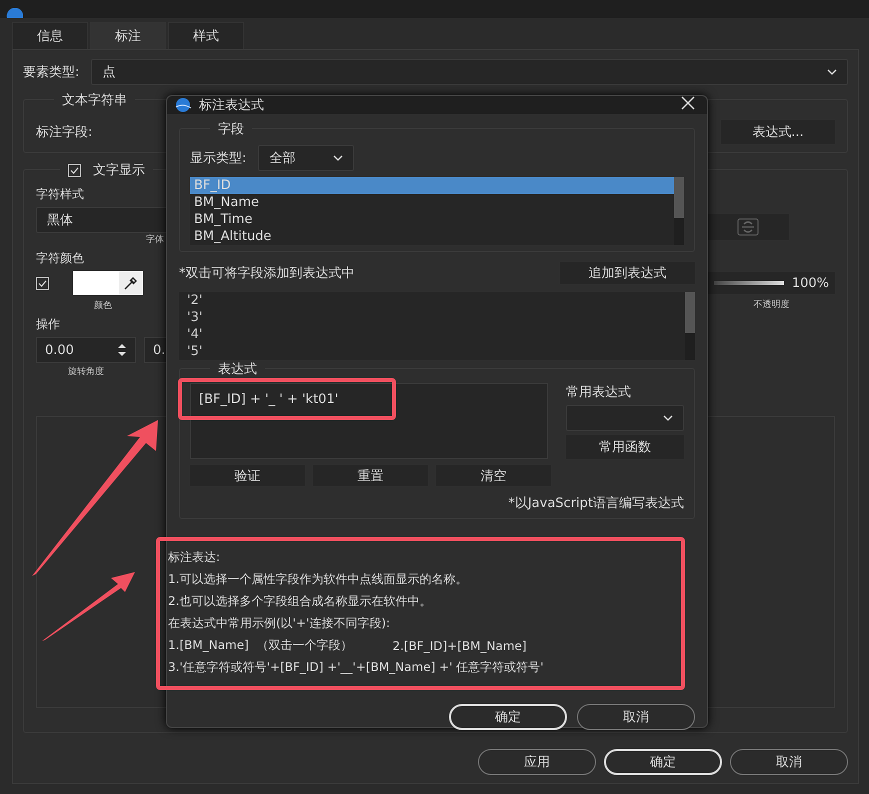 The height and width of the screenshot is (794, 869). I want to click on spin-arrows-icon, so click(122, 350).